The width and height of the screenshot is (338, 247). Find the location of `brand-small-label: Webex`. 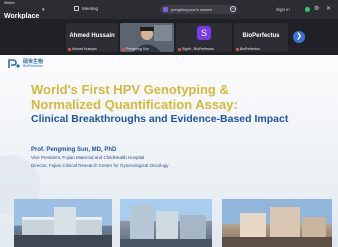

brand-small-label: Webex is located at coordinates (9, 3).